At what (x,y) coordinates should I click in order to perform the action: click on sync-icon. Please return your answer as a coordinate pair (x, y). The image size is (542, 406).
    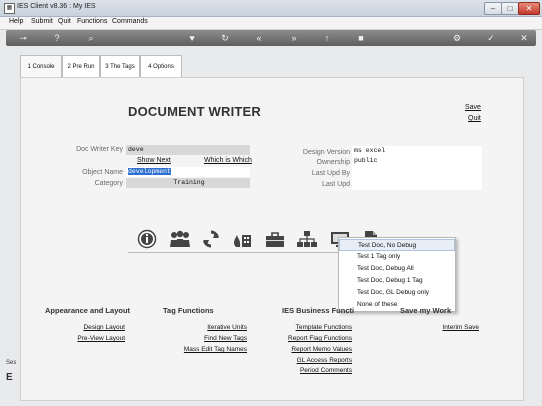
    Looking at the image, I should click on (211, 239).